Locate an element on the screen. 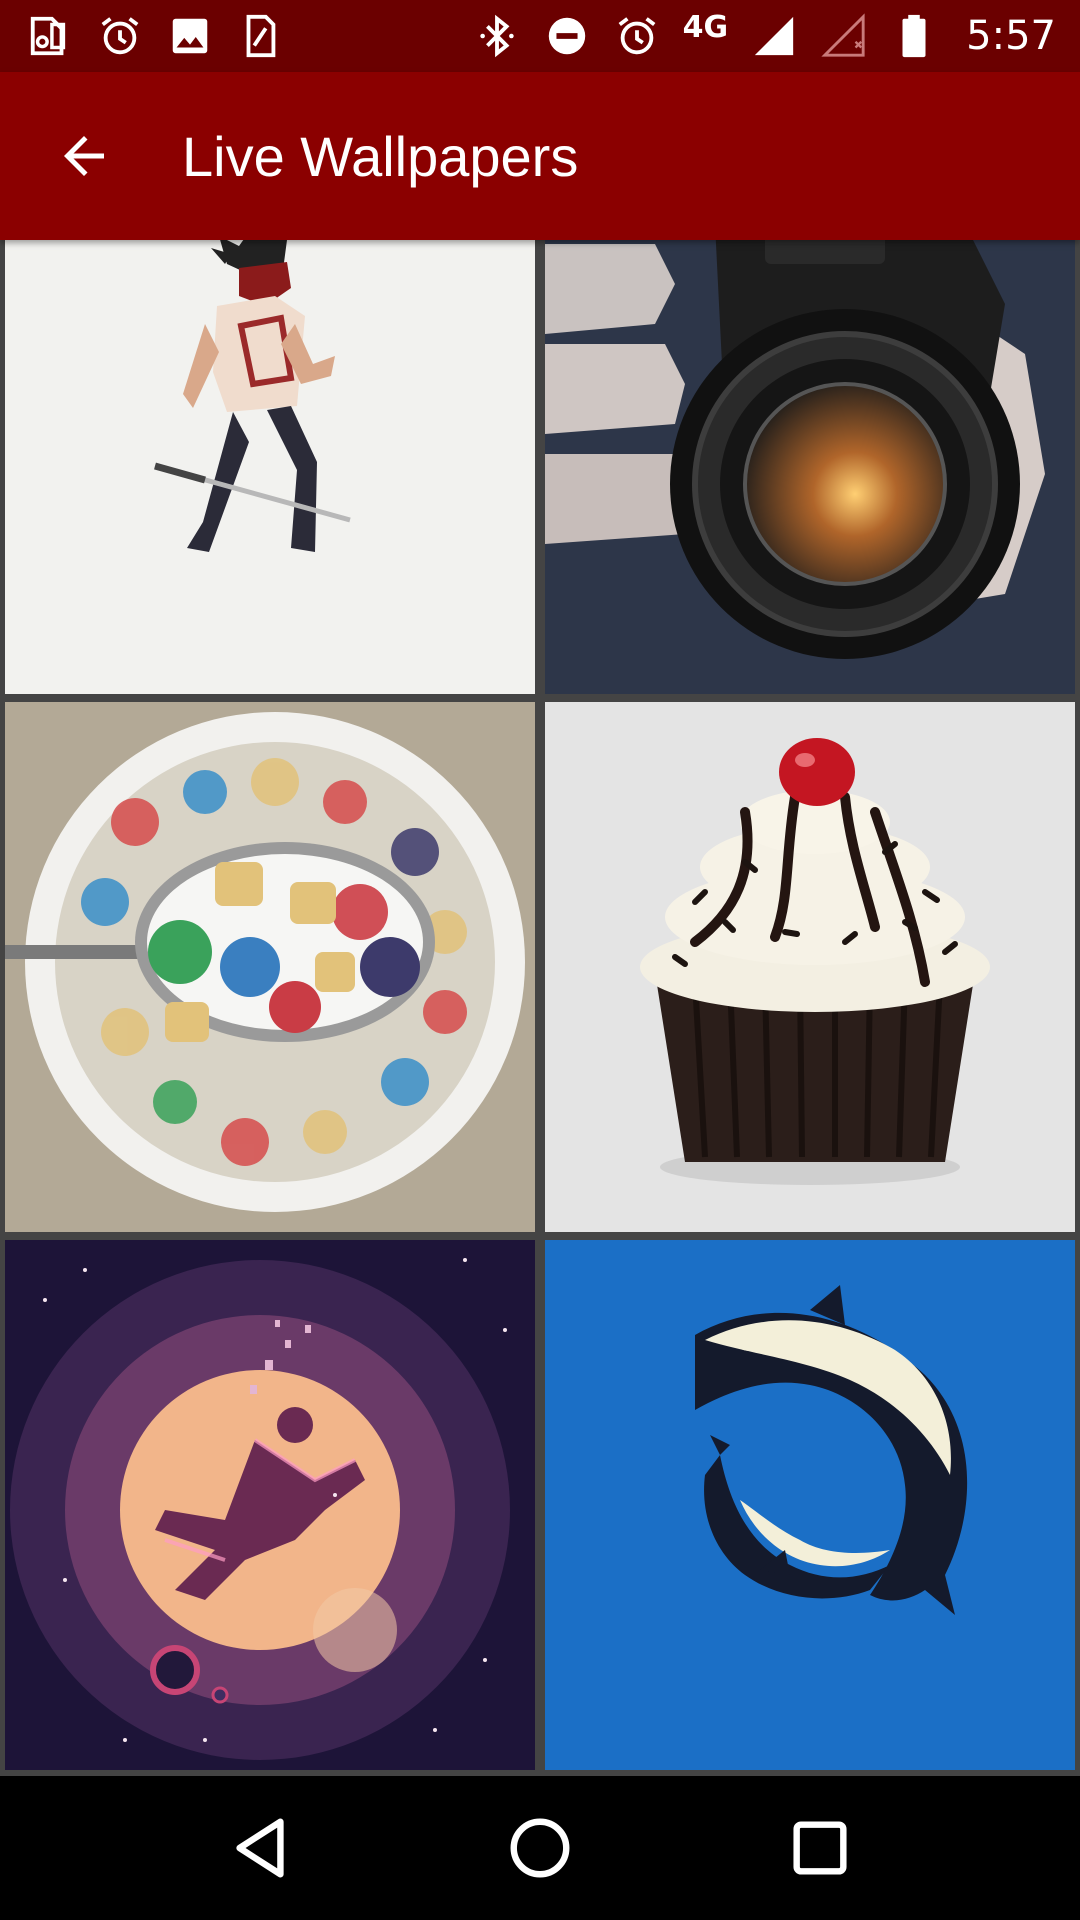 The width and height of the screenshot is (1080, 1920). wallpaper-tile-samurai is located at coordinates (270, 467).